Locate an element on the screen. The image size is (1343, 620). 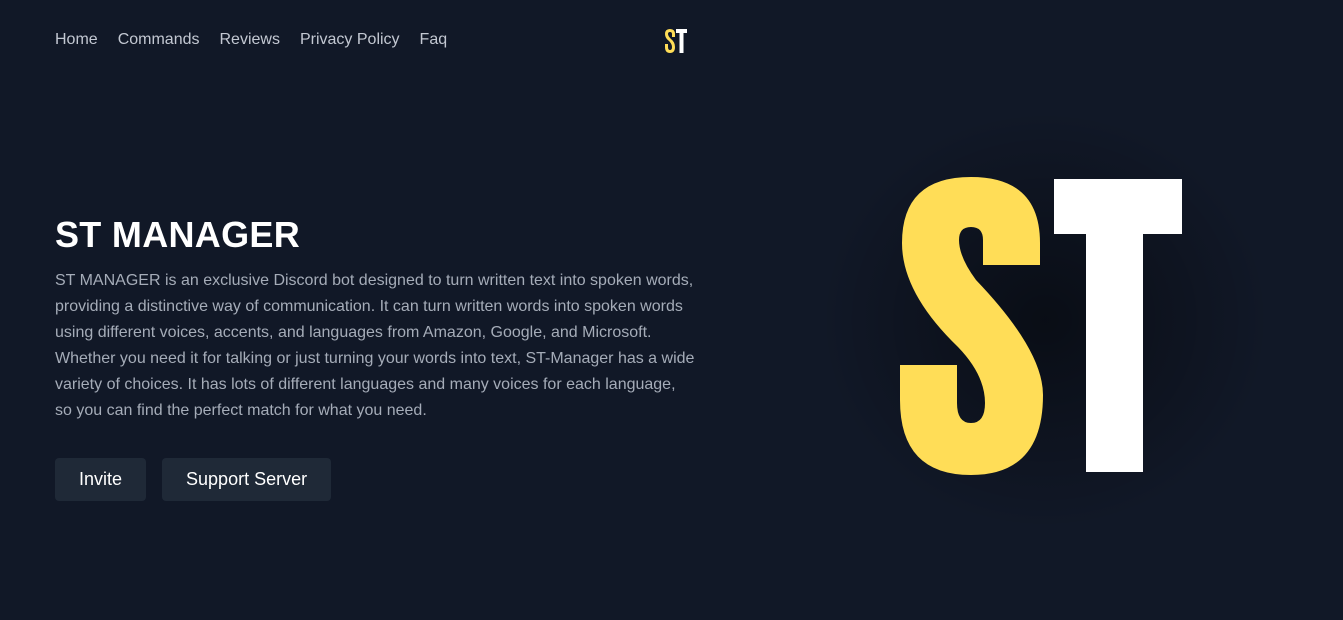
hero-buttons: Invite Support Server is located at coordinates (193, 479).